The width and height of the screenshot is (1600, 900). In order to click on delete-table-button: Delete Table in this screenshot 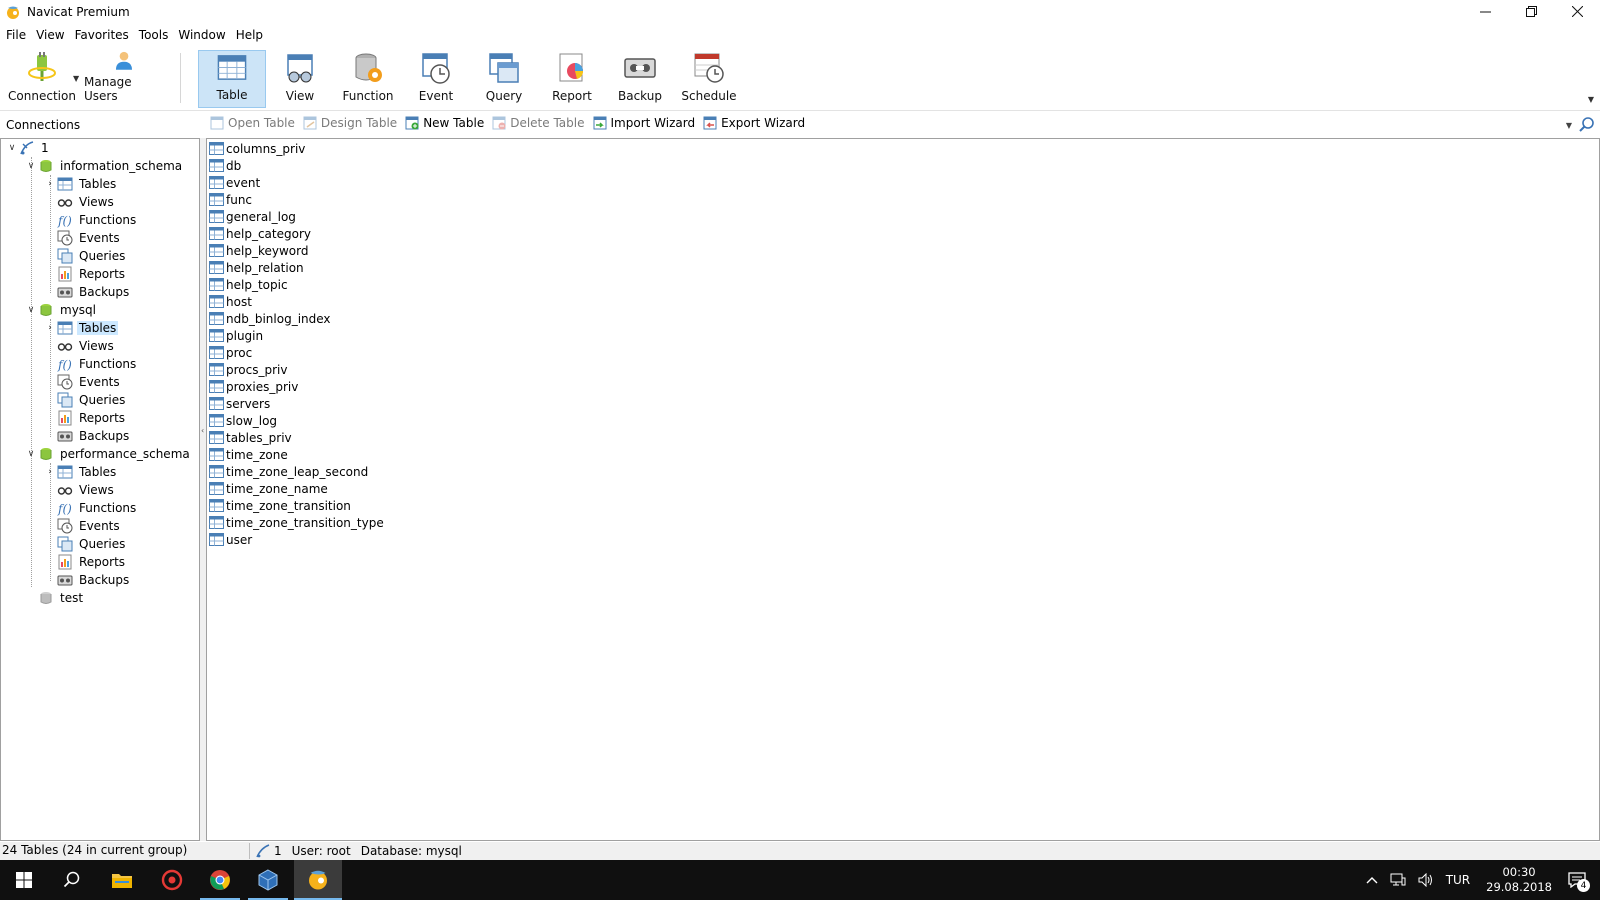, I will do `click(538, 123)`.